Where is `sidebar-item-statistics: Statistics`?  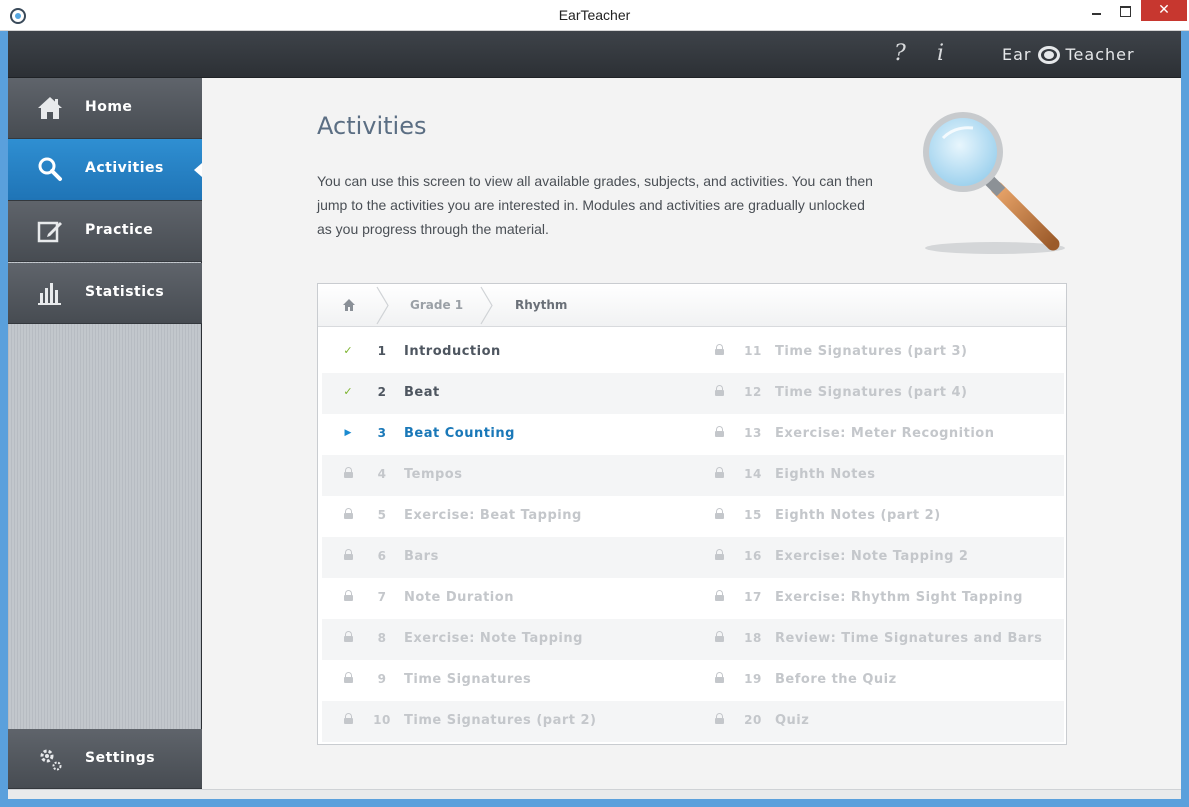
sidebar-item-statistics: Statistics is located at coordinates (105, 293).